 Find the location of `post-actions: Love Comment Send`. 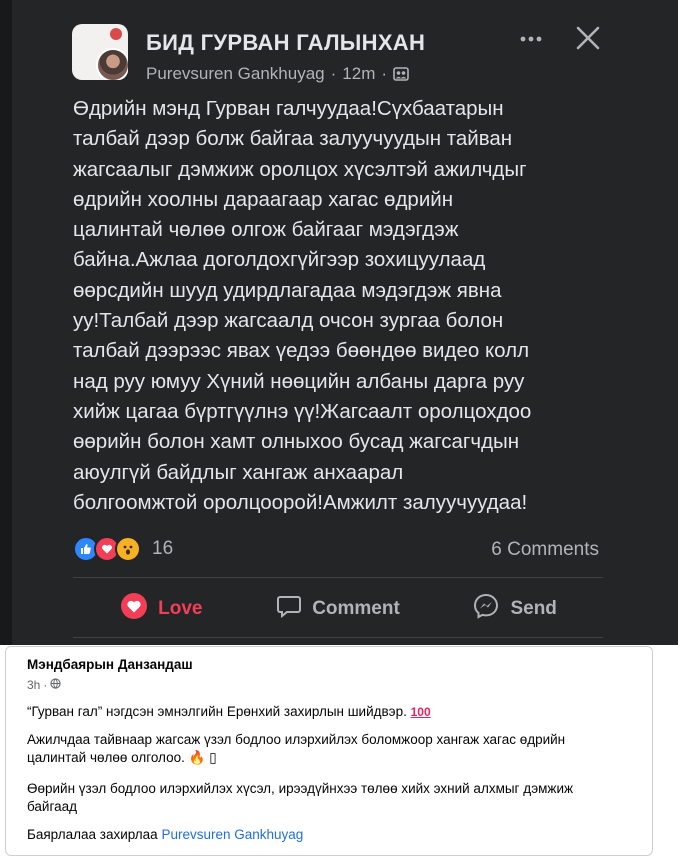

post-actions: Love Comment Send is located at coordinates (338, 609).